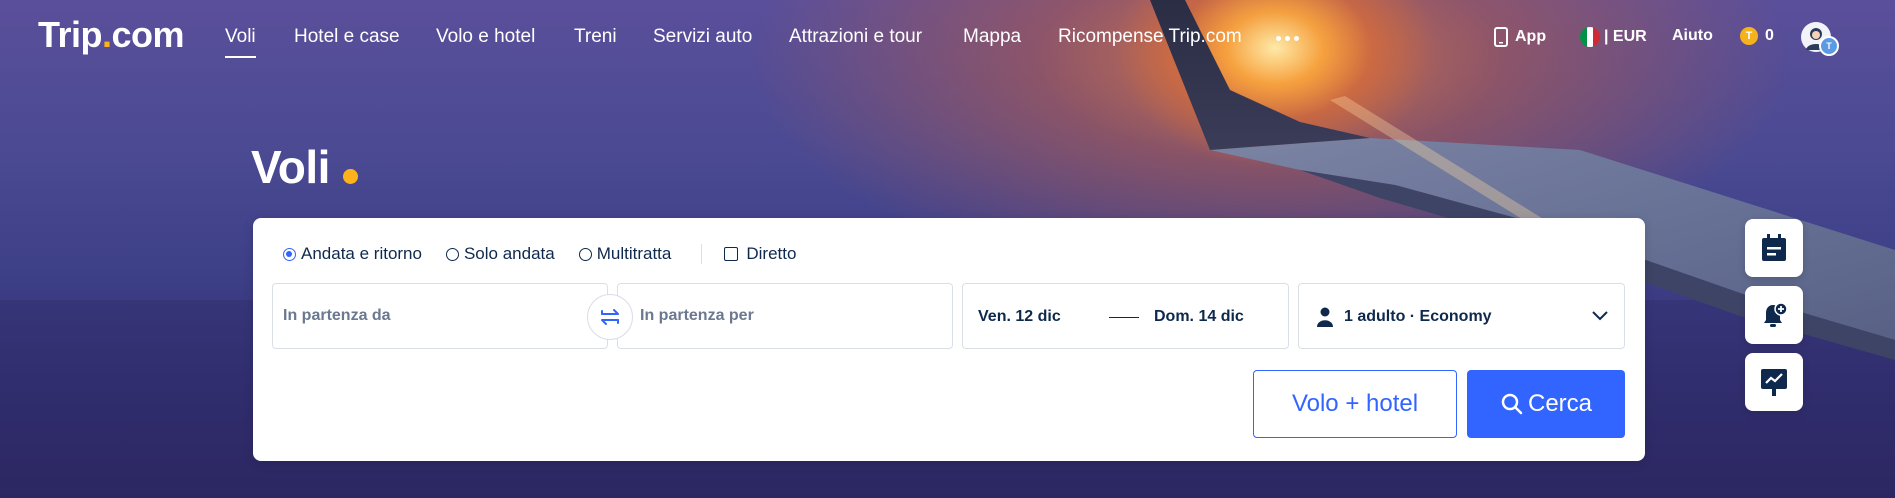  What do you see at coordinates (485, 37) in the screenshot?
I see `nav-volo-e-hotel: Volo e hotel` at bounding box center [485, 37].